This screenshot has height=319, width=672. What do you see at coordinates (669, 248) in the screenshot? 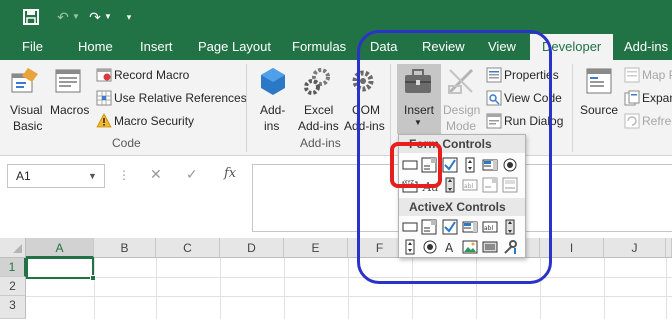
I see `column-header-k` at bounding box center [669, 248].